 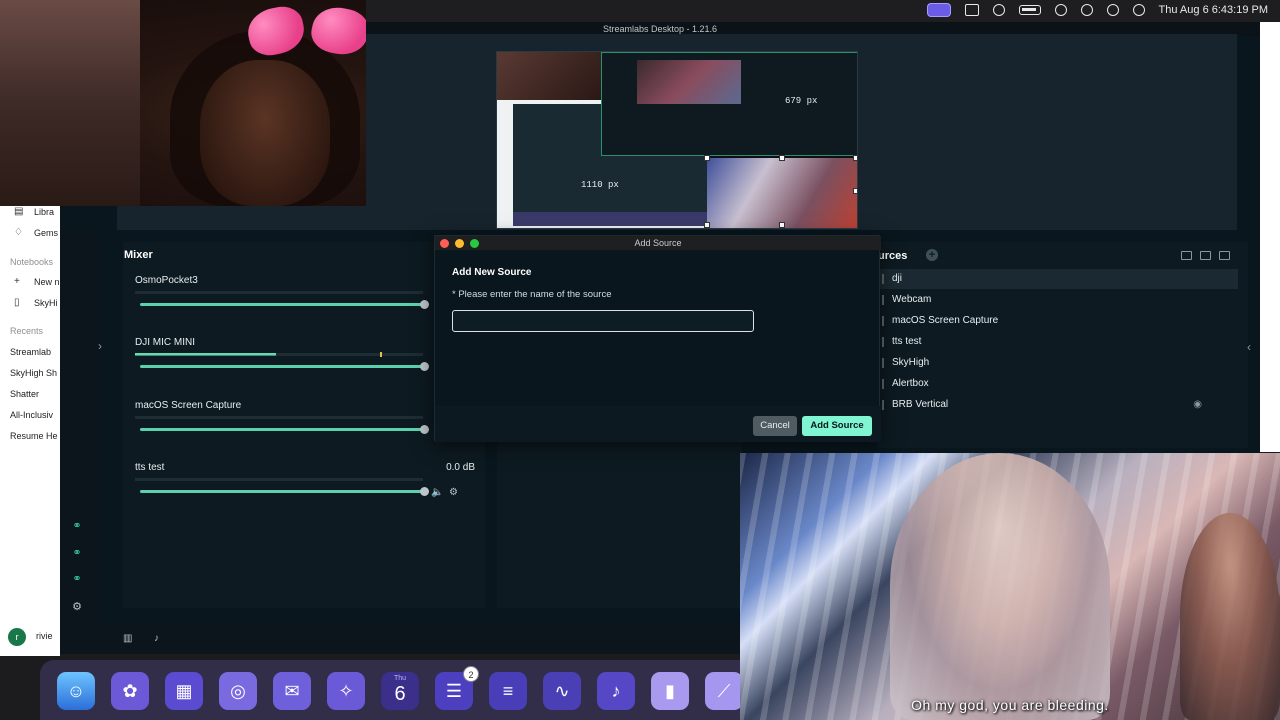 What do you see at coordinates (453, 492) in the screenshot?
I see `gear-icon: ⚙` at bounding box center [453, 492].